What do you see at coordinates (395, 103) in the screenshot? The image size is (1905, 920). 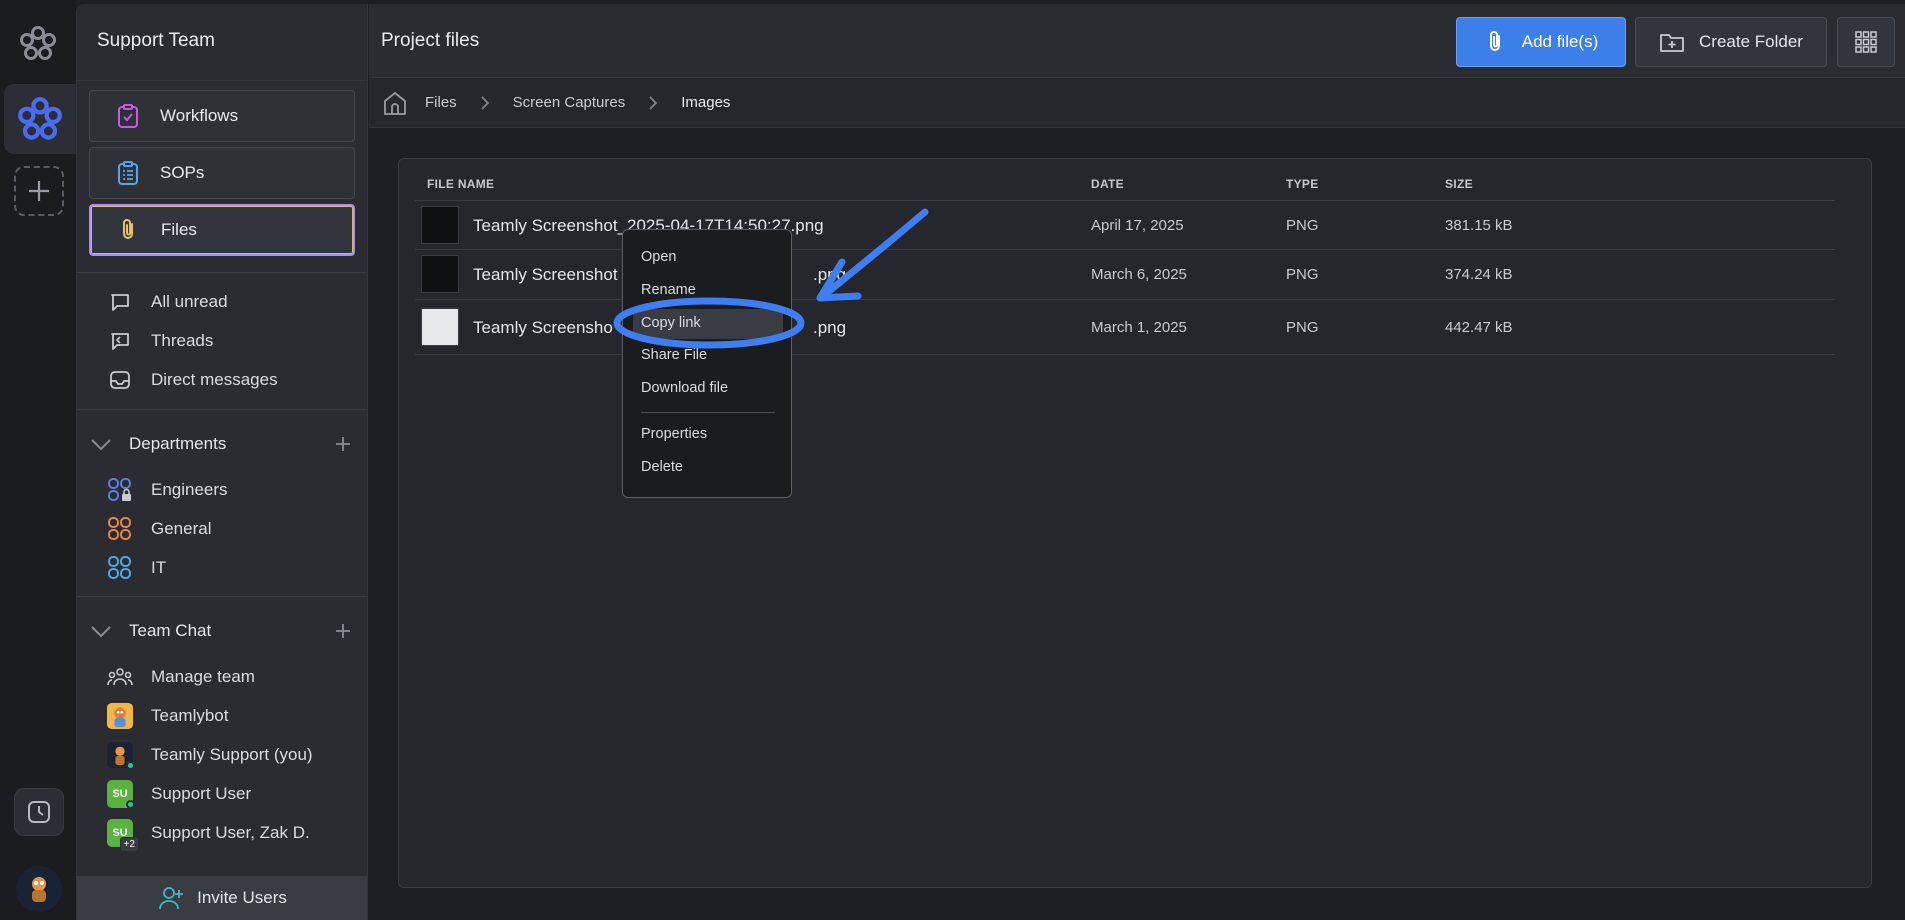 I see `home-icon` at bounding box center [395, 103].